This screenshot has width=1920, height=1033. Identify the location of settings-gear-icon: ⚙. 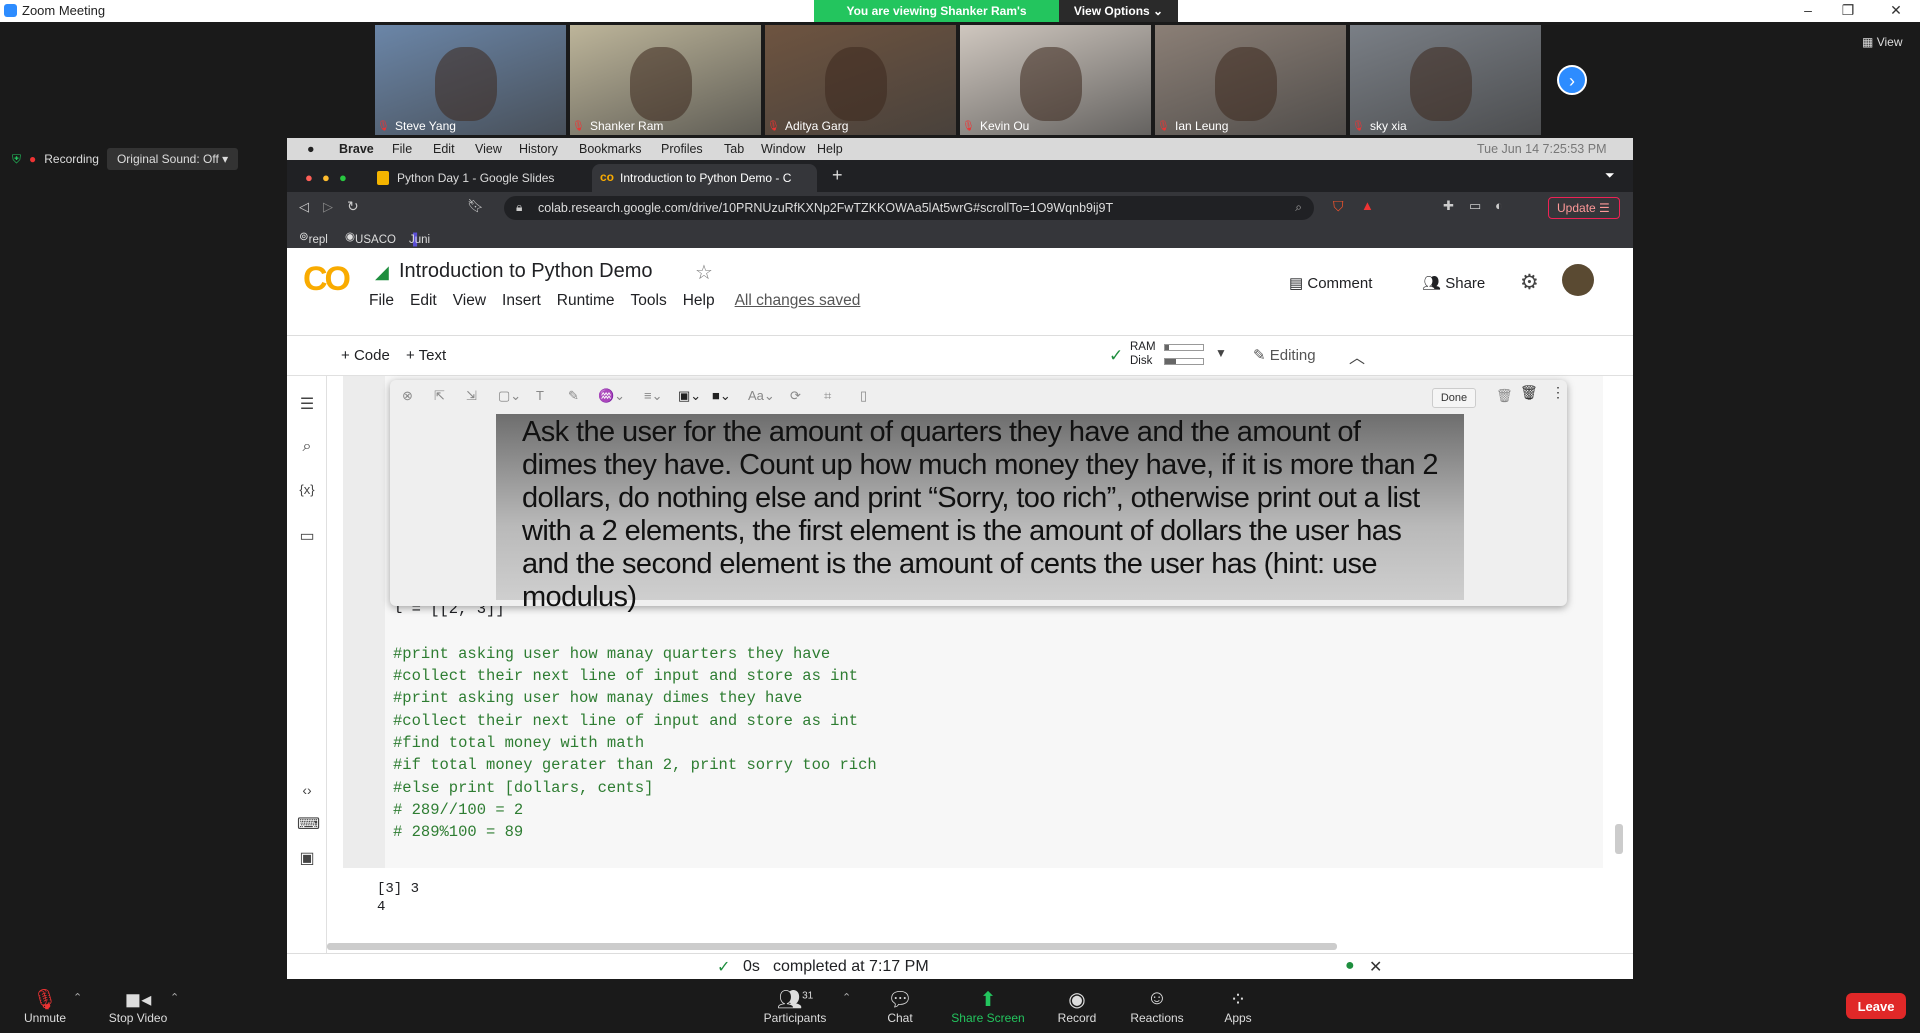
(1529, 282).